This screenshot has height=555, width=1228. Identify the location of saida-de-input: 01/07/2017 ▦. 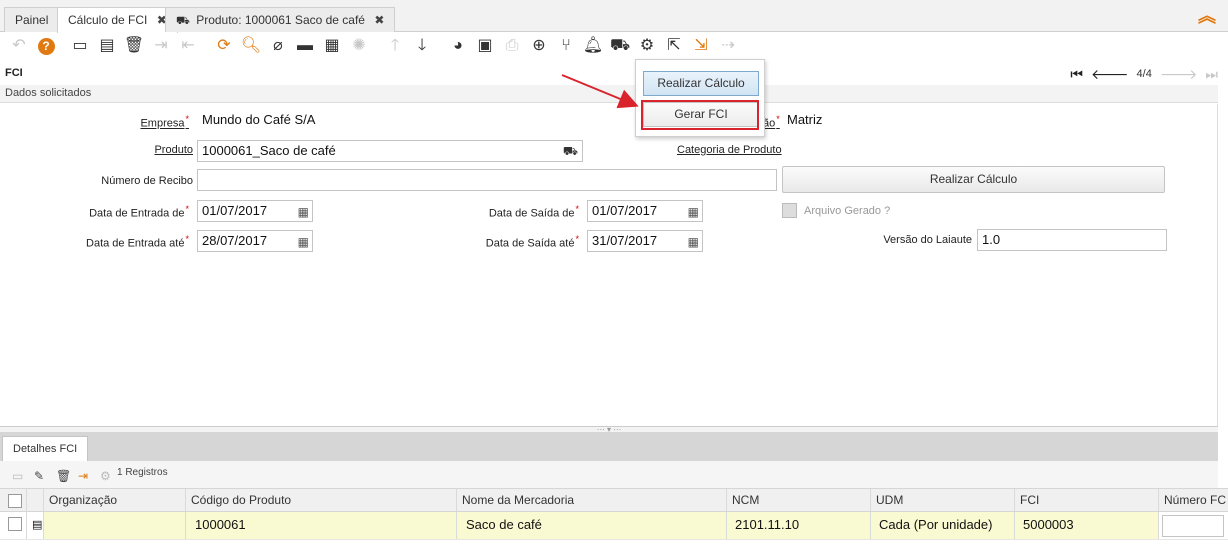
(645, 211).